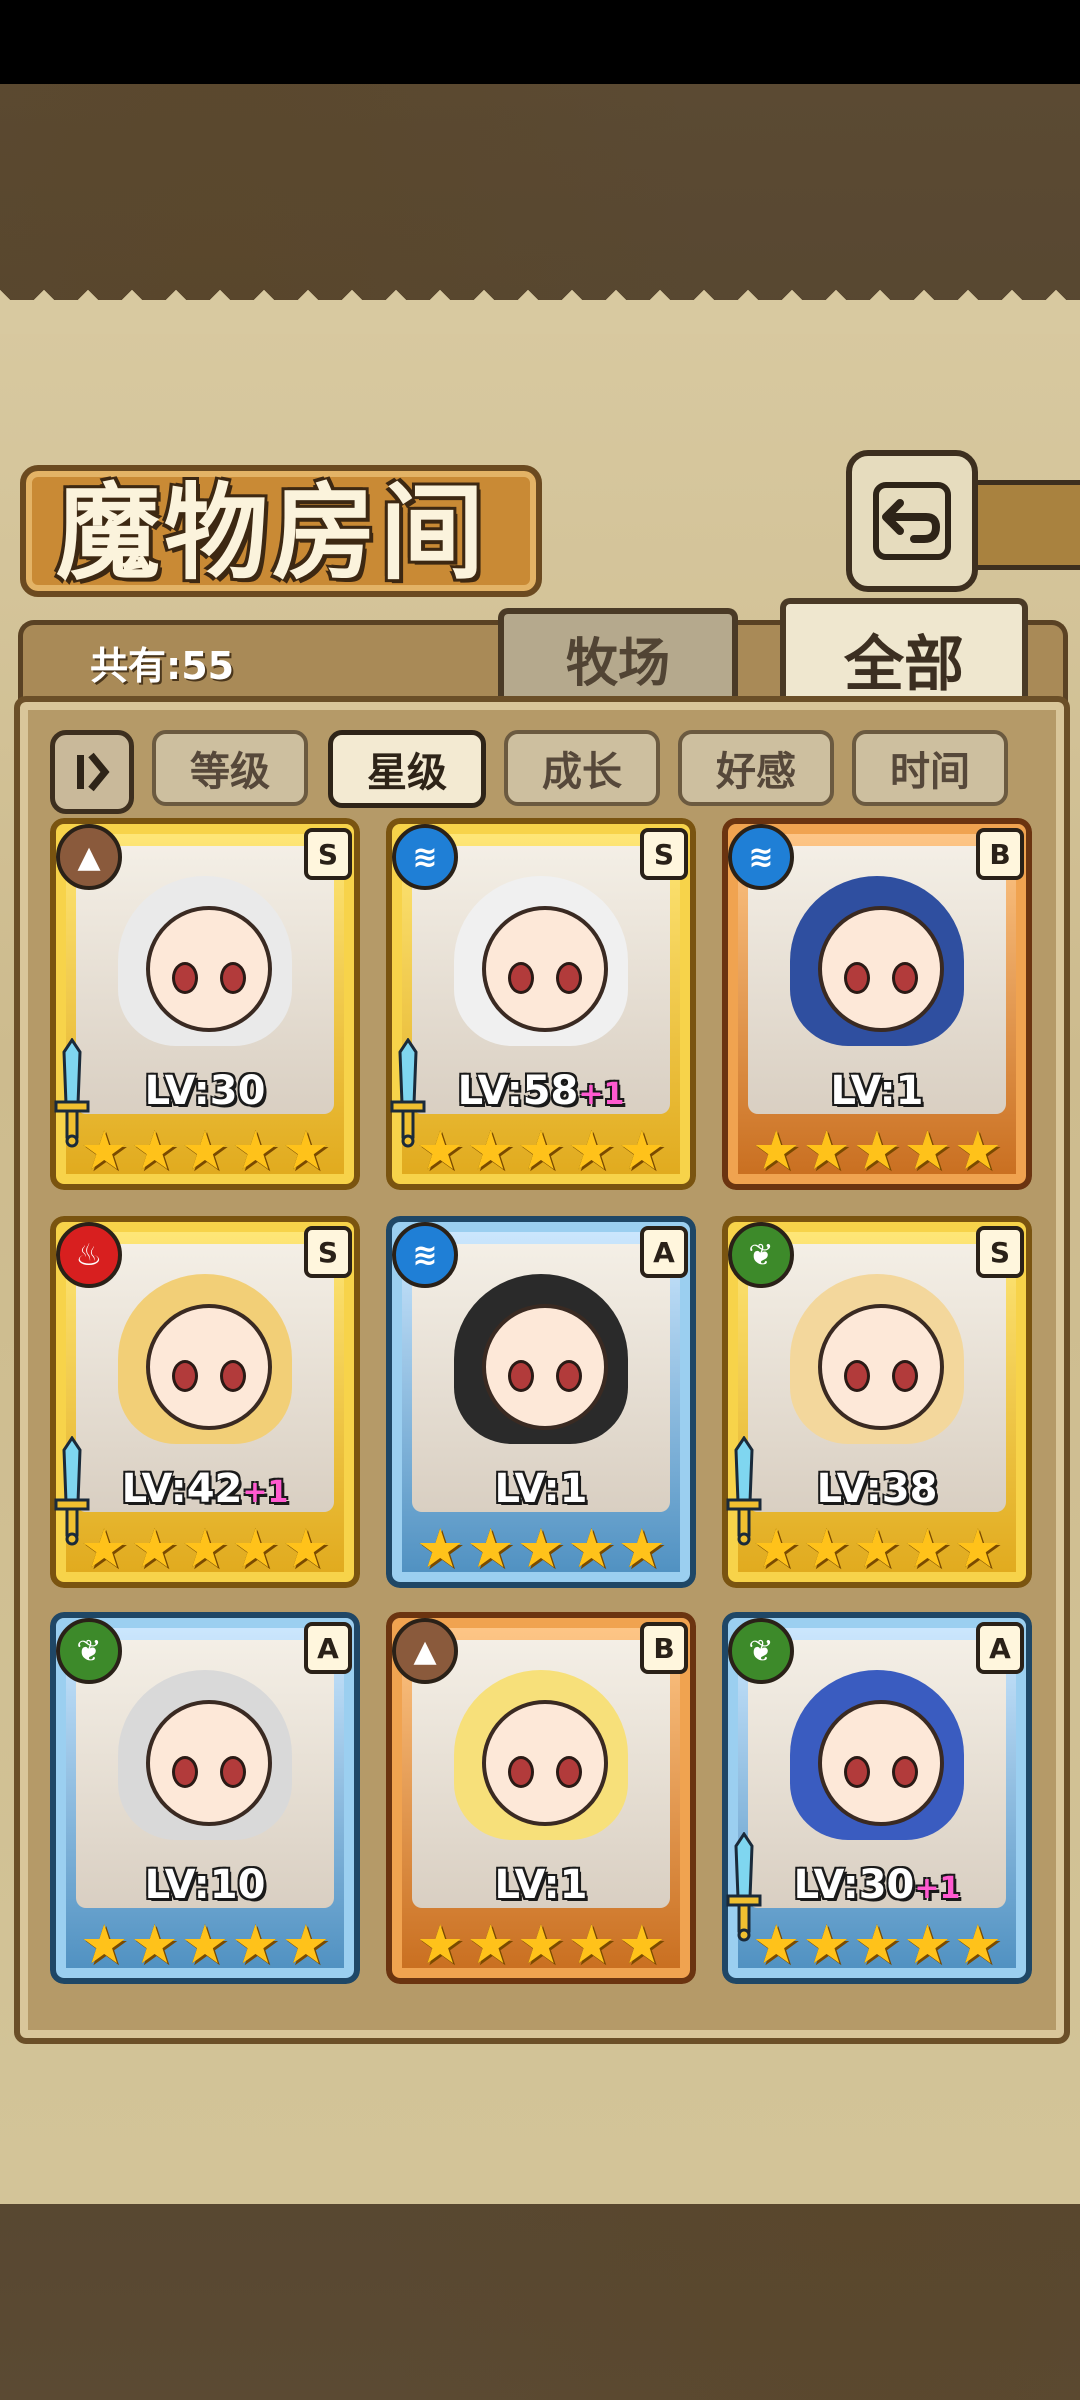  Describe the element at coordinates (582, 768) in the screenshot. I see `filter-growth: 成长` at that location.